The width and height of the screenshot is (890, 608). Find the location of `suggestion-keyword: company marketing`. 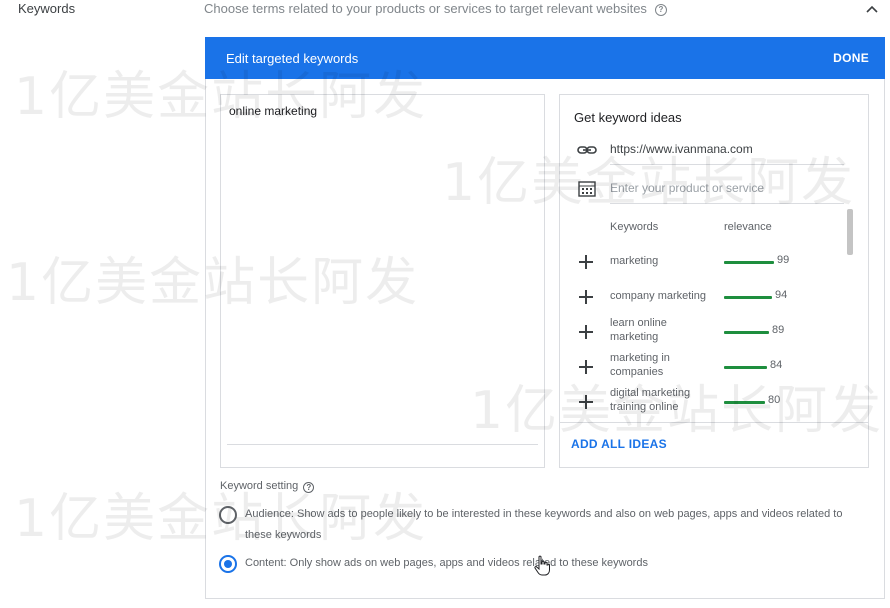

suggestion-keyword: company marketing is located at coordinates (658, 296).